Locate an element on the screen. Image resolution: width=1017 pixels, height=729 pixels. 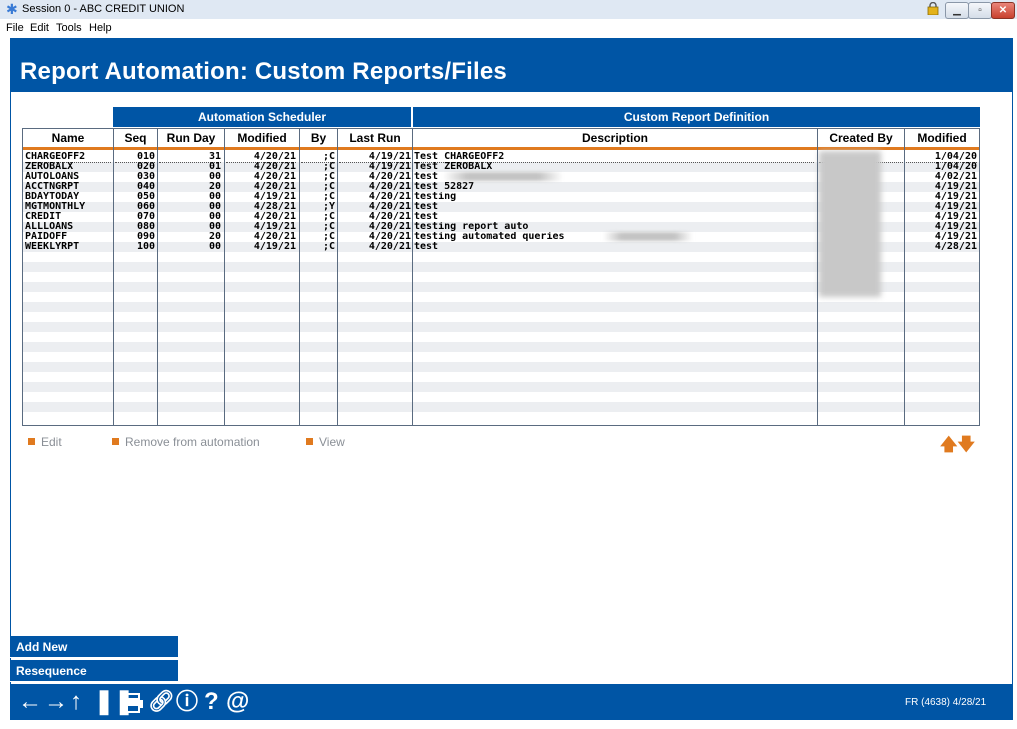
menu-bar: File Edit Tools Help is located at coordinates (508, 28).